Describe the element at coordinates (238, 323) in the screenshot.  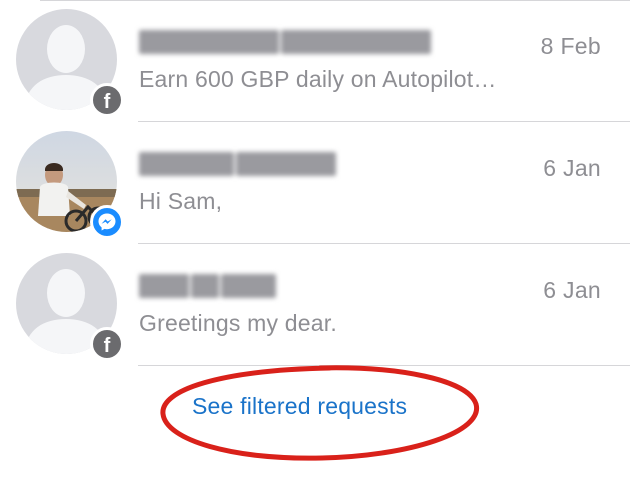
I see `message-preview: Greetings my dear.` at that location.